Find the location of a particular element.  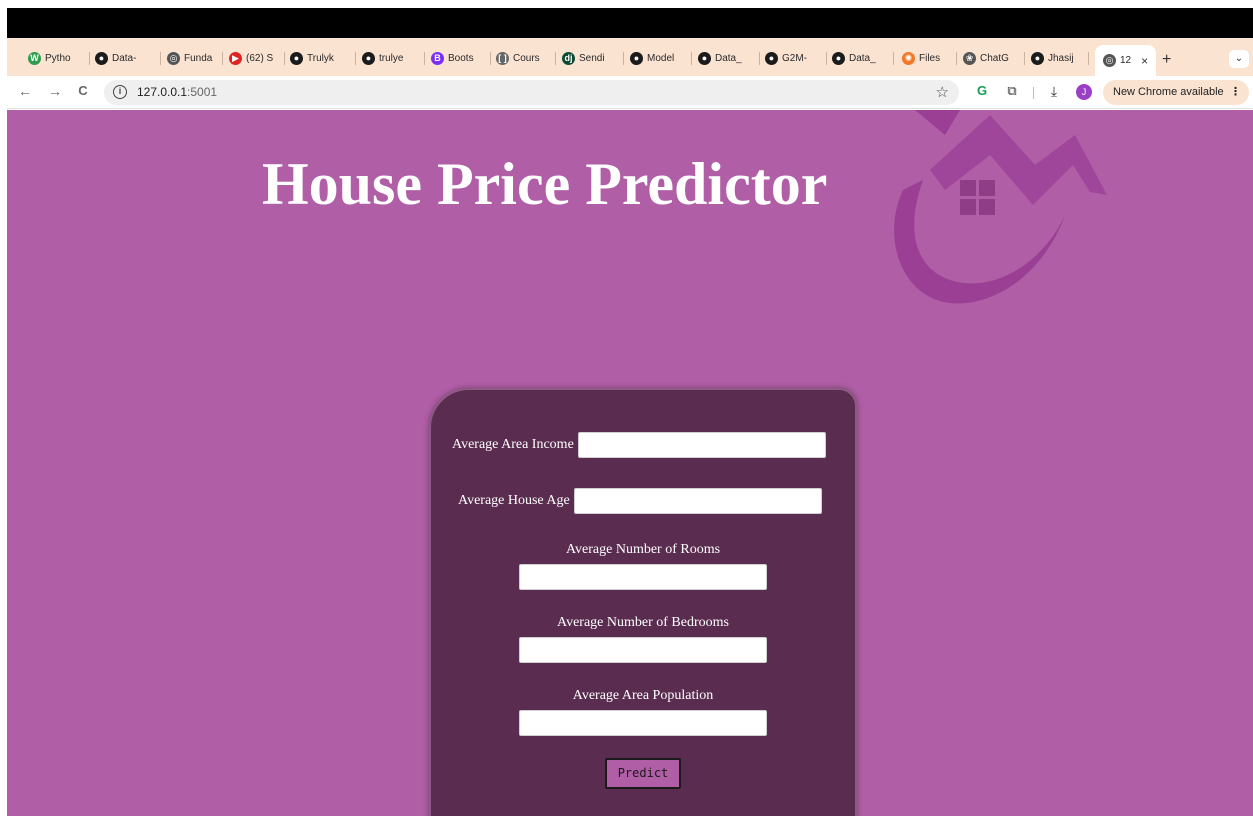

forward-button: → is located at coordinates (55, 91).